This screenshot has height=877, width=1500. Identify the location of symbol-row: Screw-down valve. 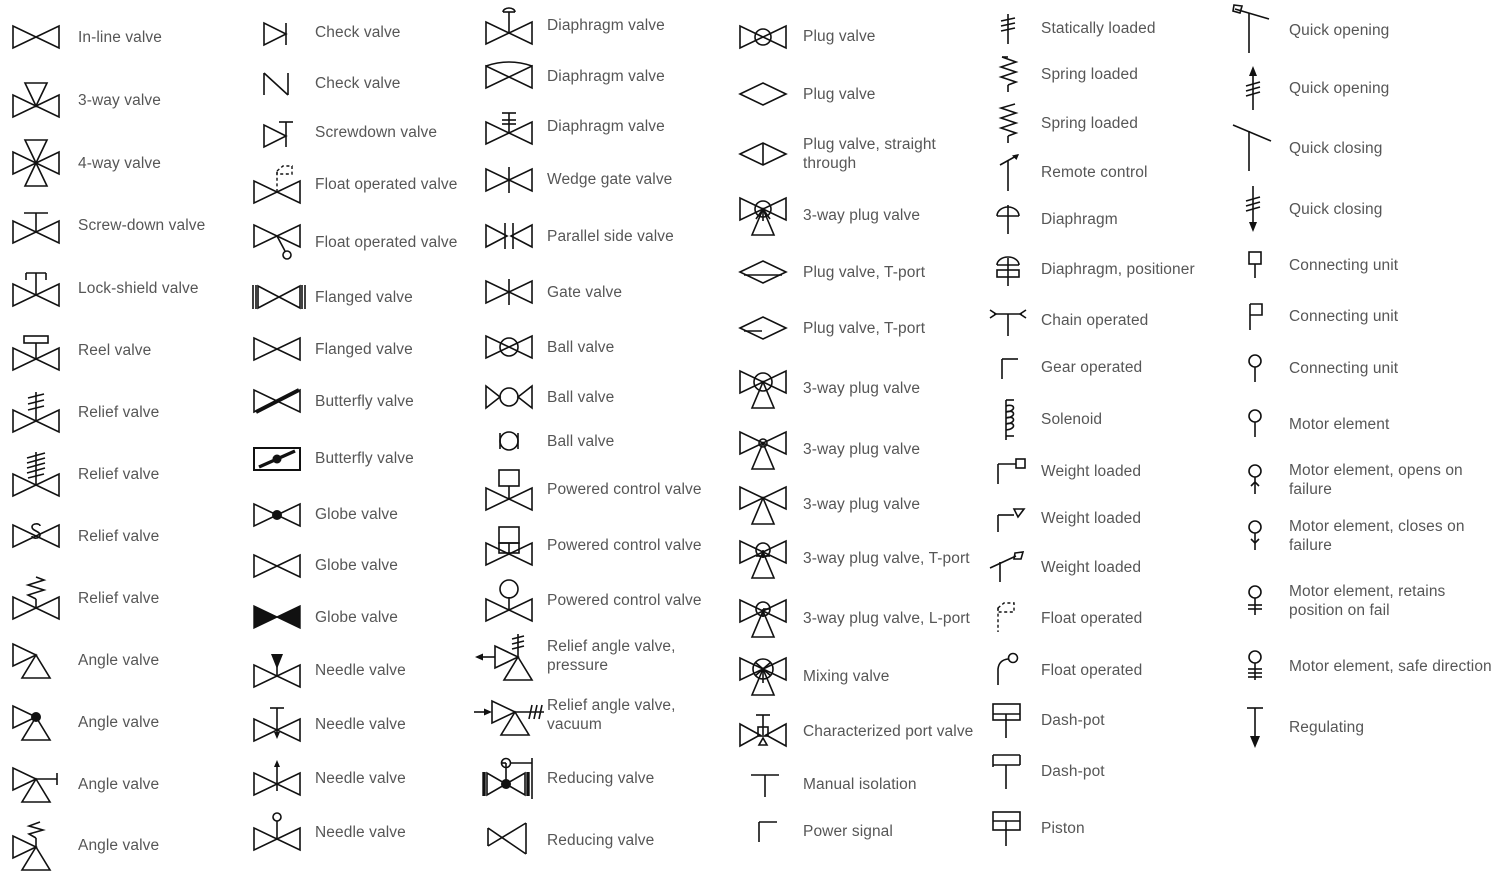
(122, 226).